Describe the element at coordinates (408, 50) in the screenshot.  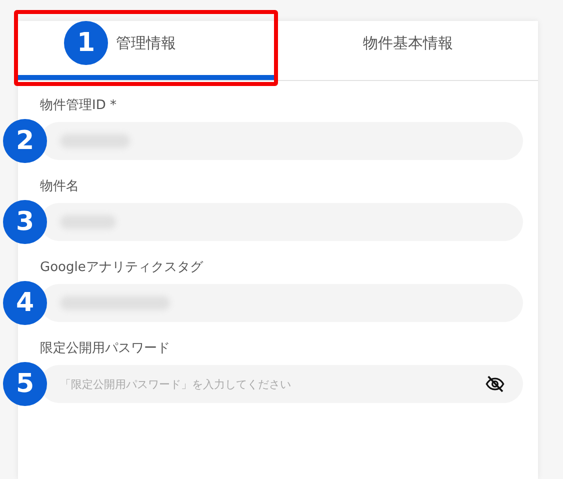
I see `tab: 物件基本情報` at that location.